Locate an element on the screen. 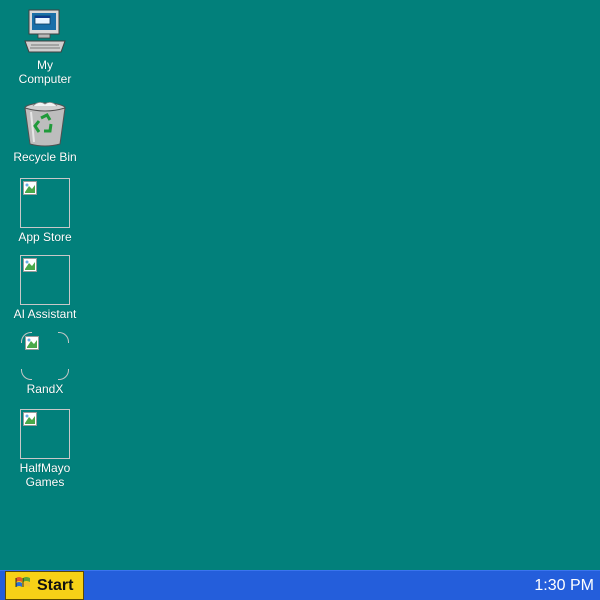 The height and width of the screenshot is (600, 600). desktop-icon-label: Recycle Bin is located at coordinates (45, 157).